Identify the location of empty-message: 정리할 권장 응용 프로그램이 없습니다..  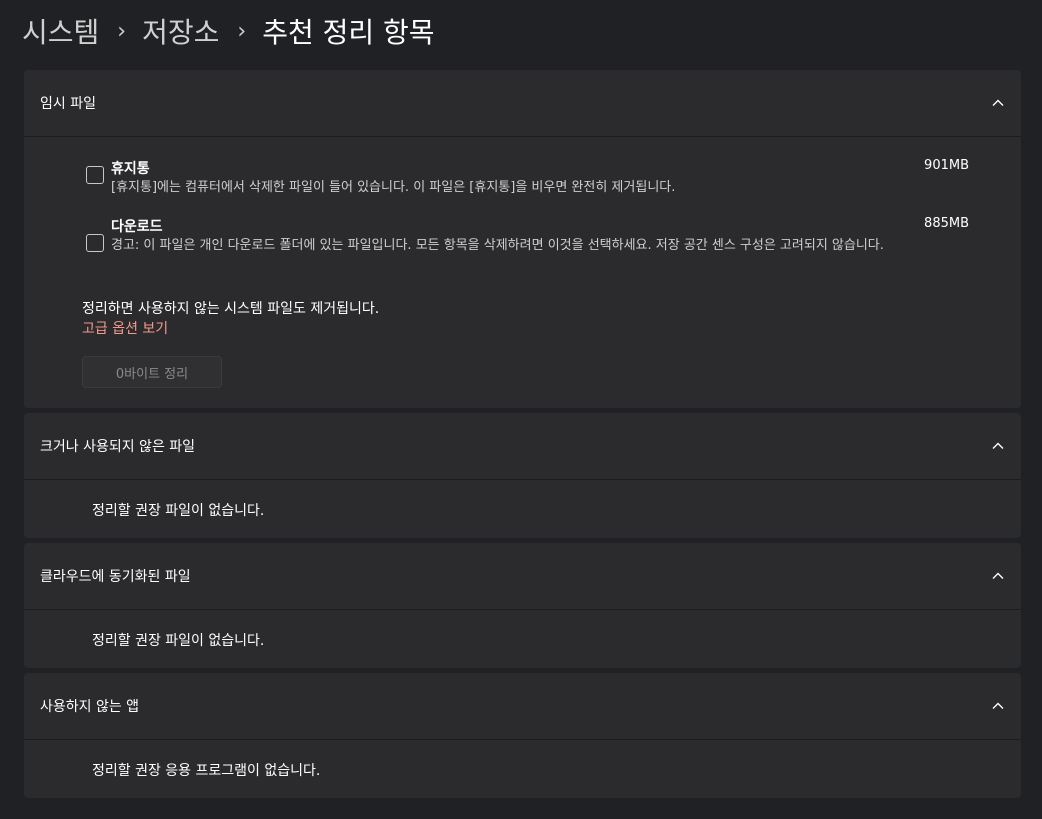
(206, 771).